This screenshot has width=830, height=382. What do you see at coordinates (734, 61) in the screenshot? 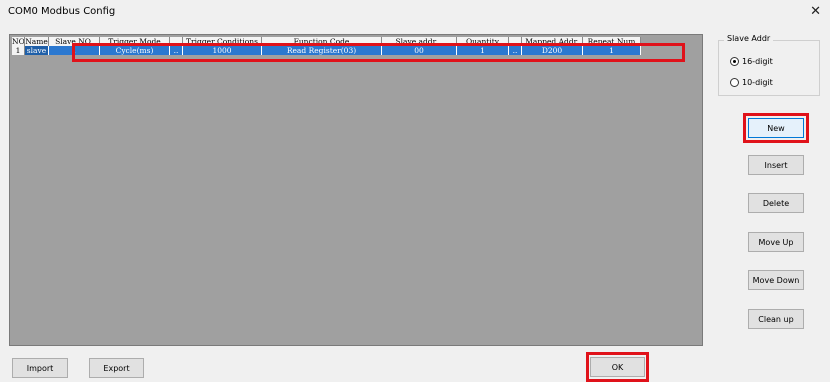
I see `radio-checked-icon` at bounding box center [734, 61].